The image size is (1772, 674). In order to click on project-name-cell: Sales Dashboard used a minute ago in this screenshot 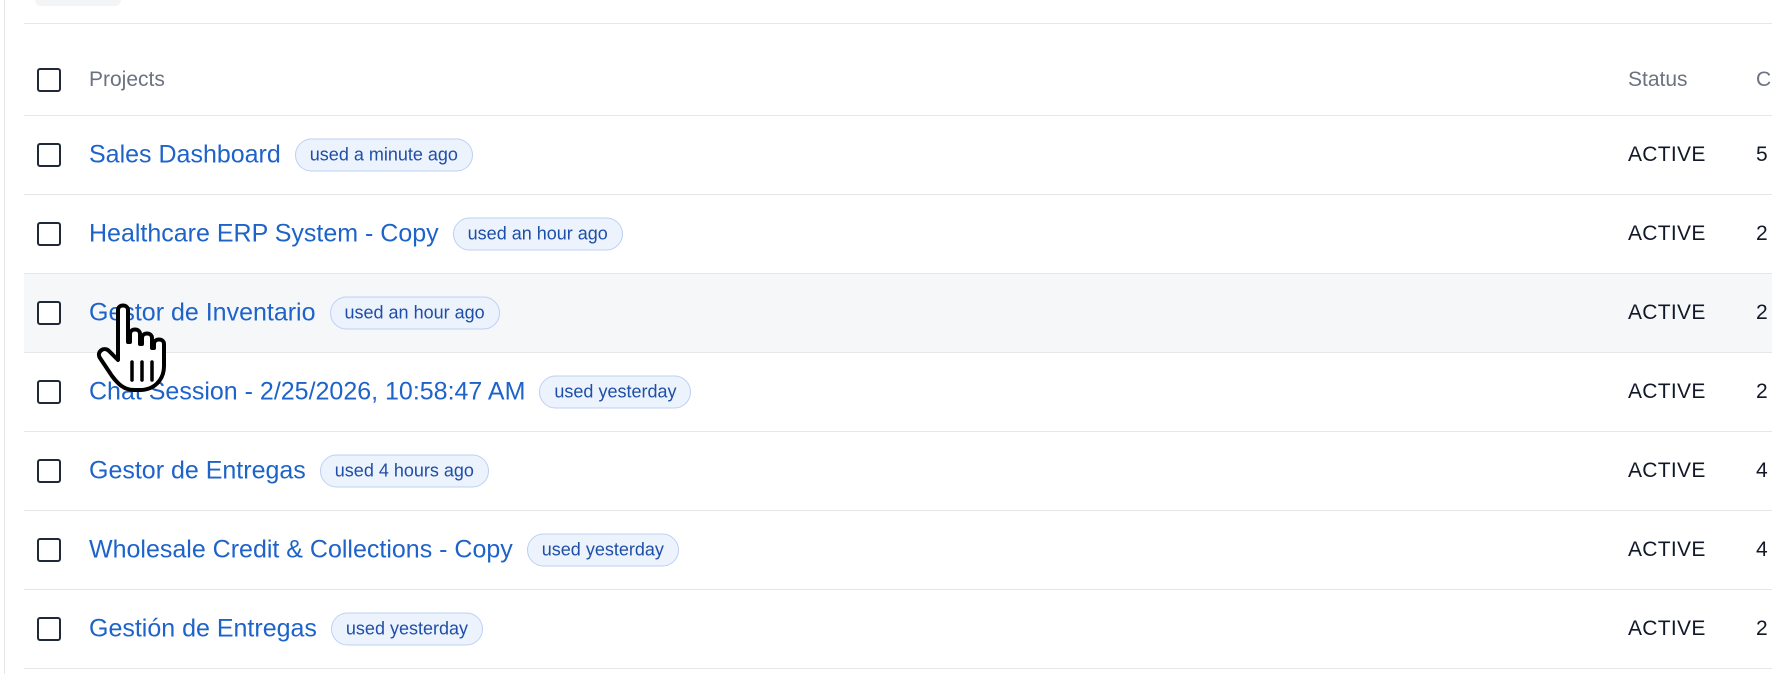, I will do `click(281, 155)`.